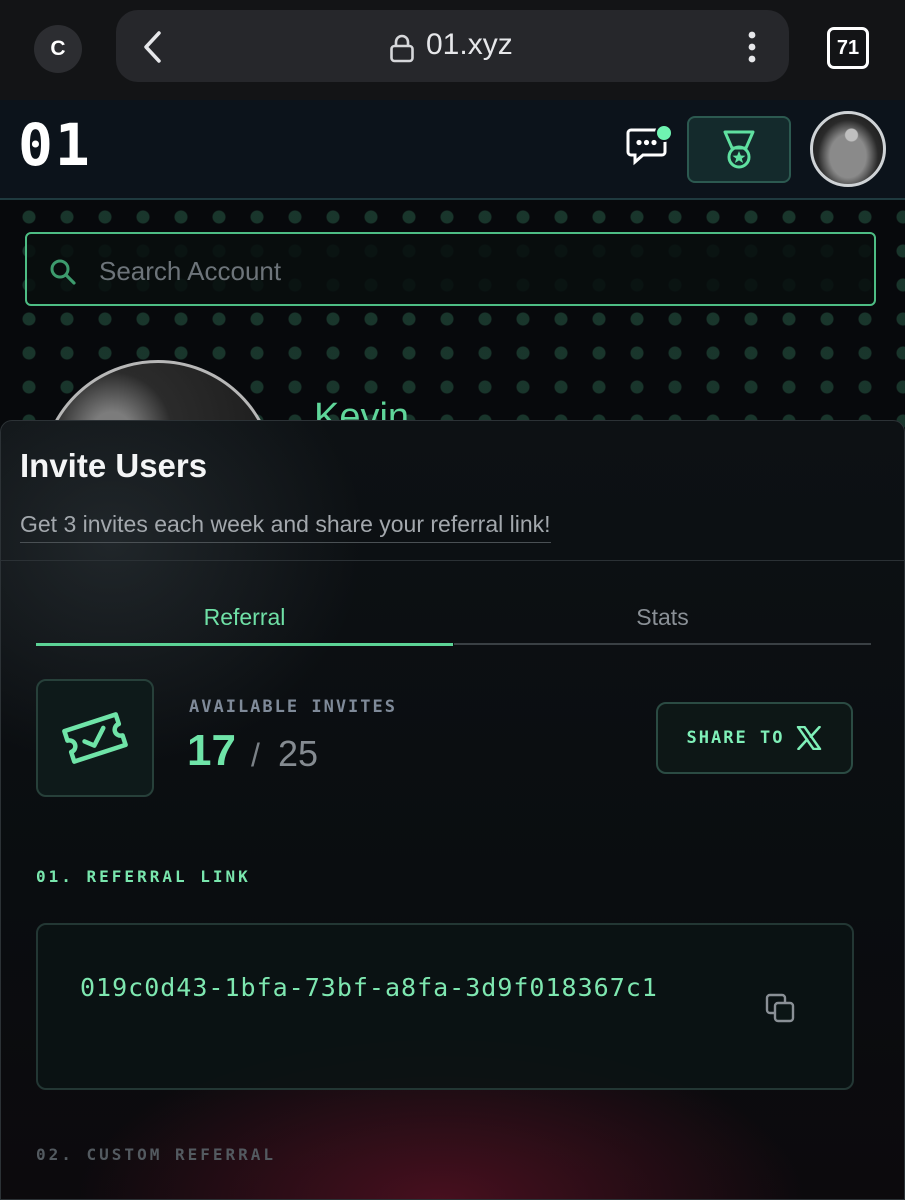  Describe the element at coordinates (156, 1154) in the screenshot. I see `custom-referral-label: 02. CUSTOM REFERRAL` at that location.